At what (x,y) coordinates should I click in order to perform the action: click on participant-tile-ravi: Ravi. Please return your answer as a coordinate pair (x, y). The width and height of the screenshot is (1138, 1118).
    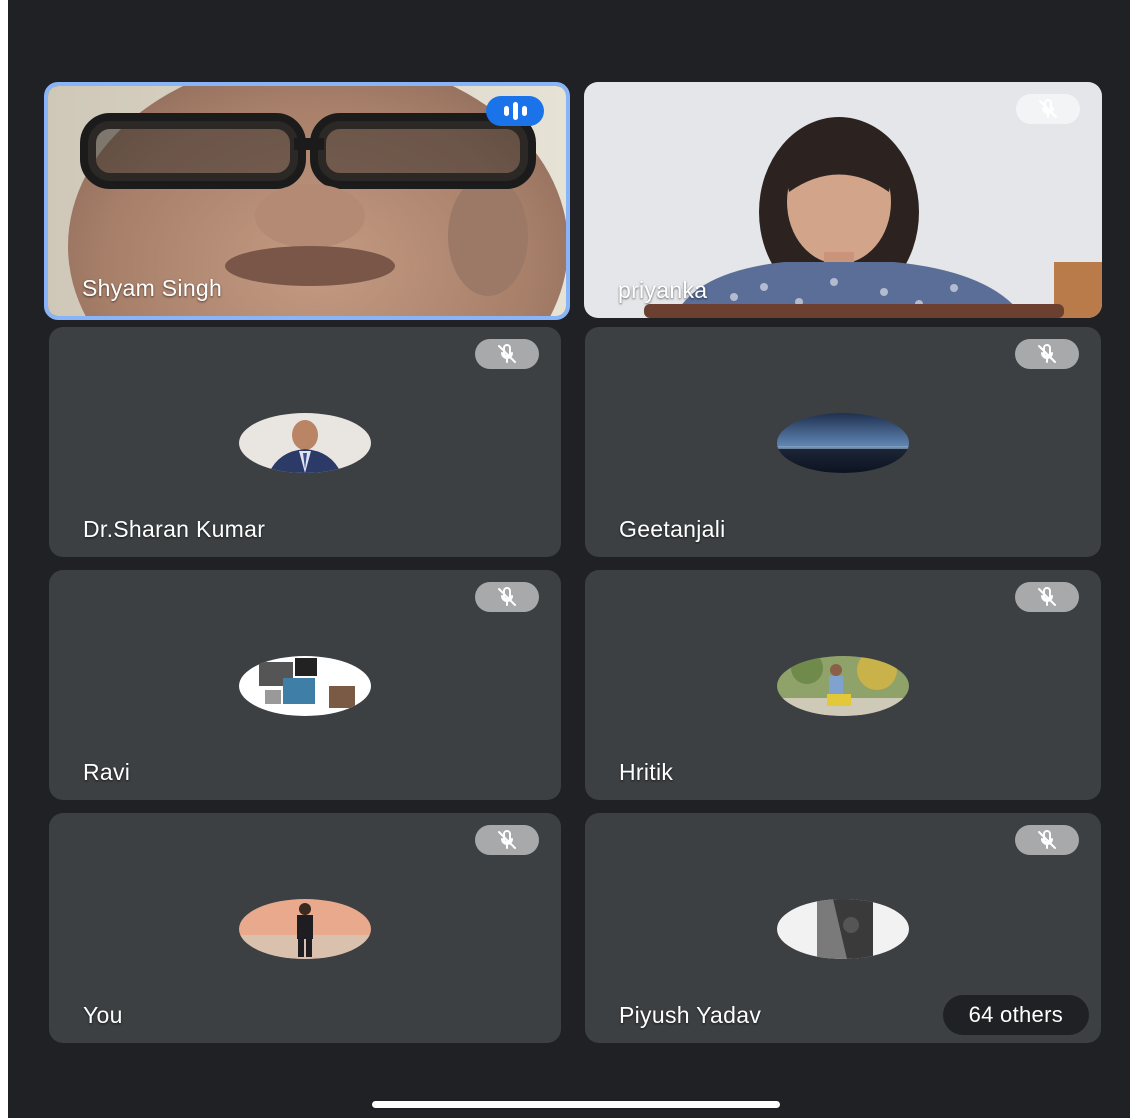
    Looking at the image, I should click on (305, 685).